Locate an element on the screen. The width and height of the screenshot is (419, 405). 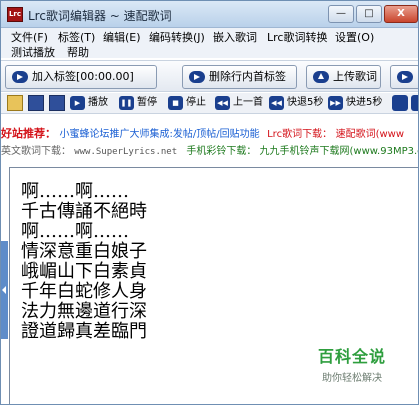
play-icon: ▶ is located at coordinates (77, 103).